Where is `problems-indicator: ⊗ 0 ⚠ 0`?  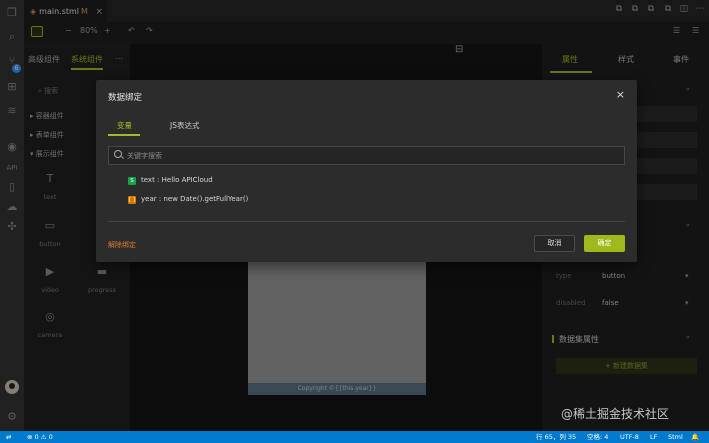 problems-indicator: ⊗ 0 ⚠ 0 is located at coordinates (40, 437).